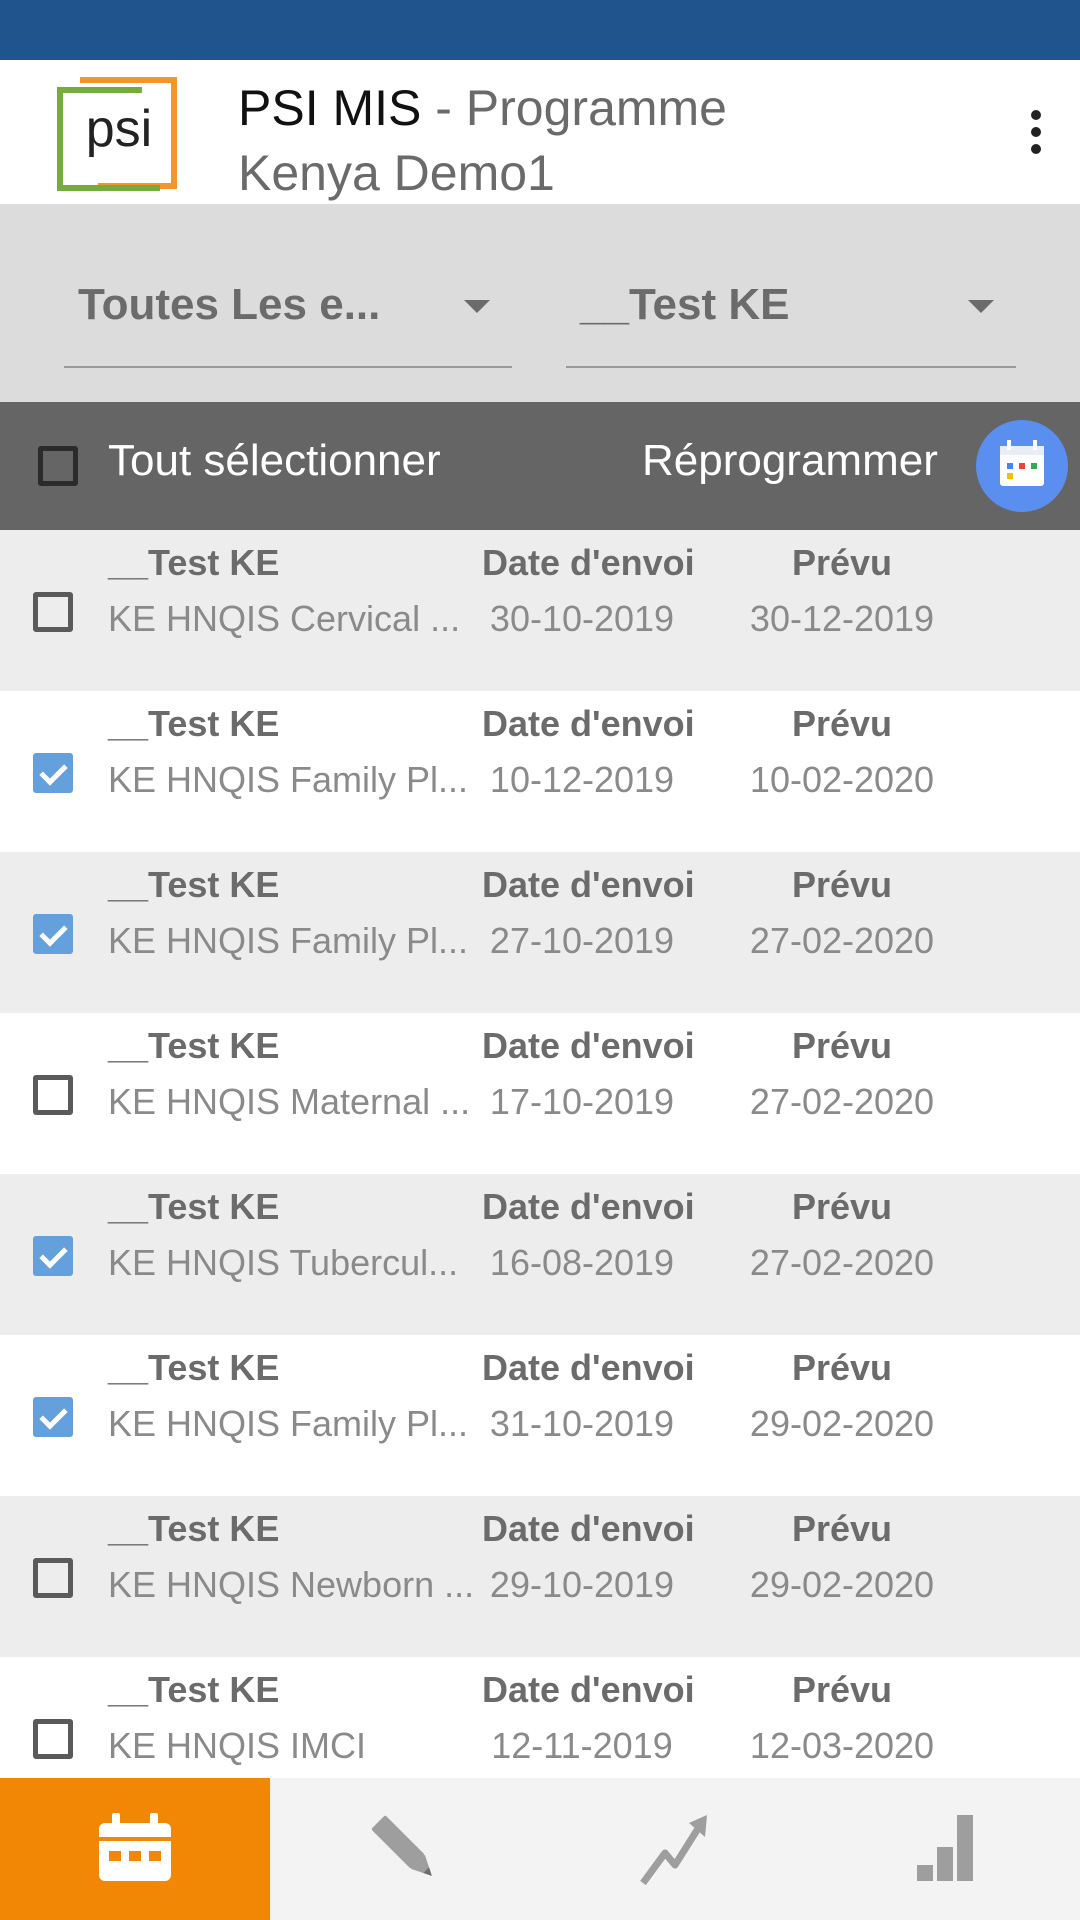 The height and width of the screenshot is (1920, 1080). Describe the element at coordinates (582, 940) in the screenshot. I see `row-date-sent: 27-10-2019` at that location.